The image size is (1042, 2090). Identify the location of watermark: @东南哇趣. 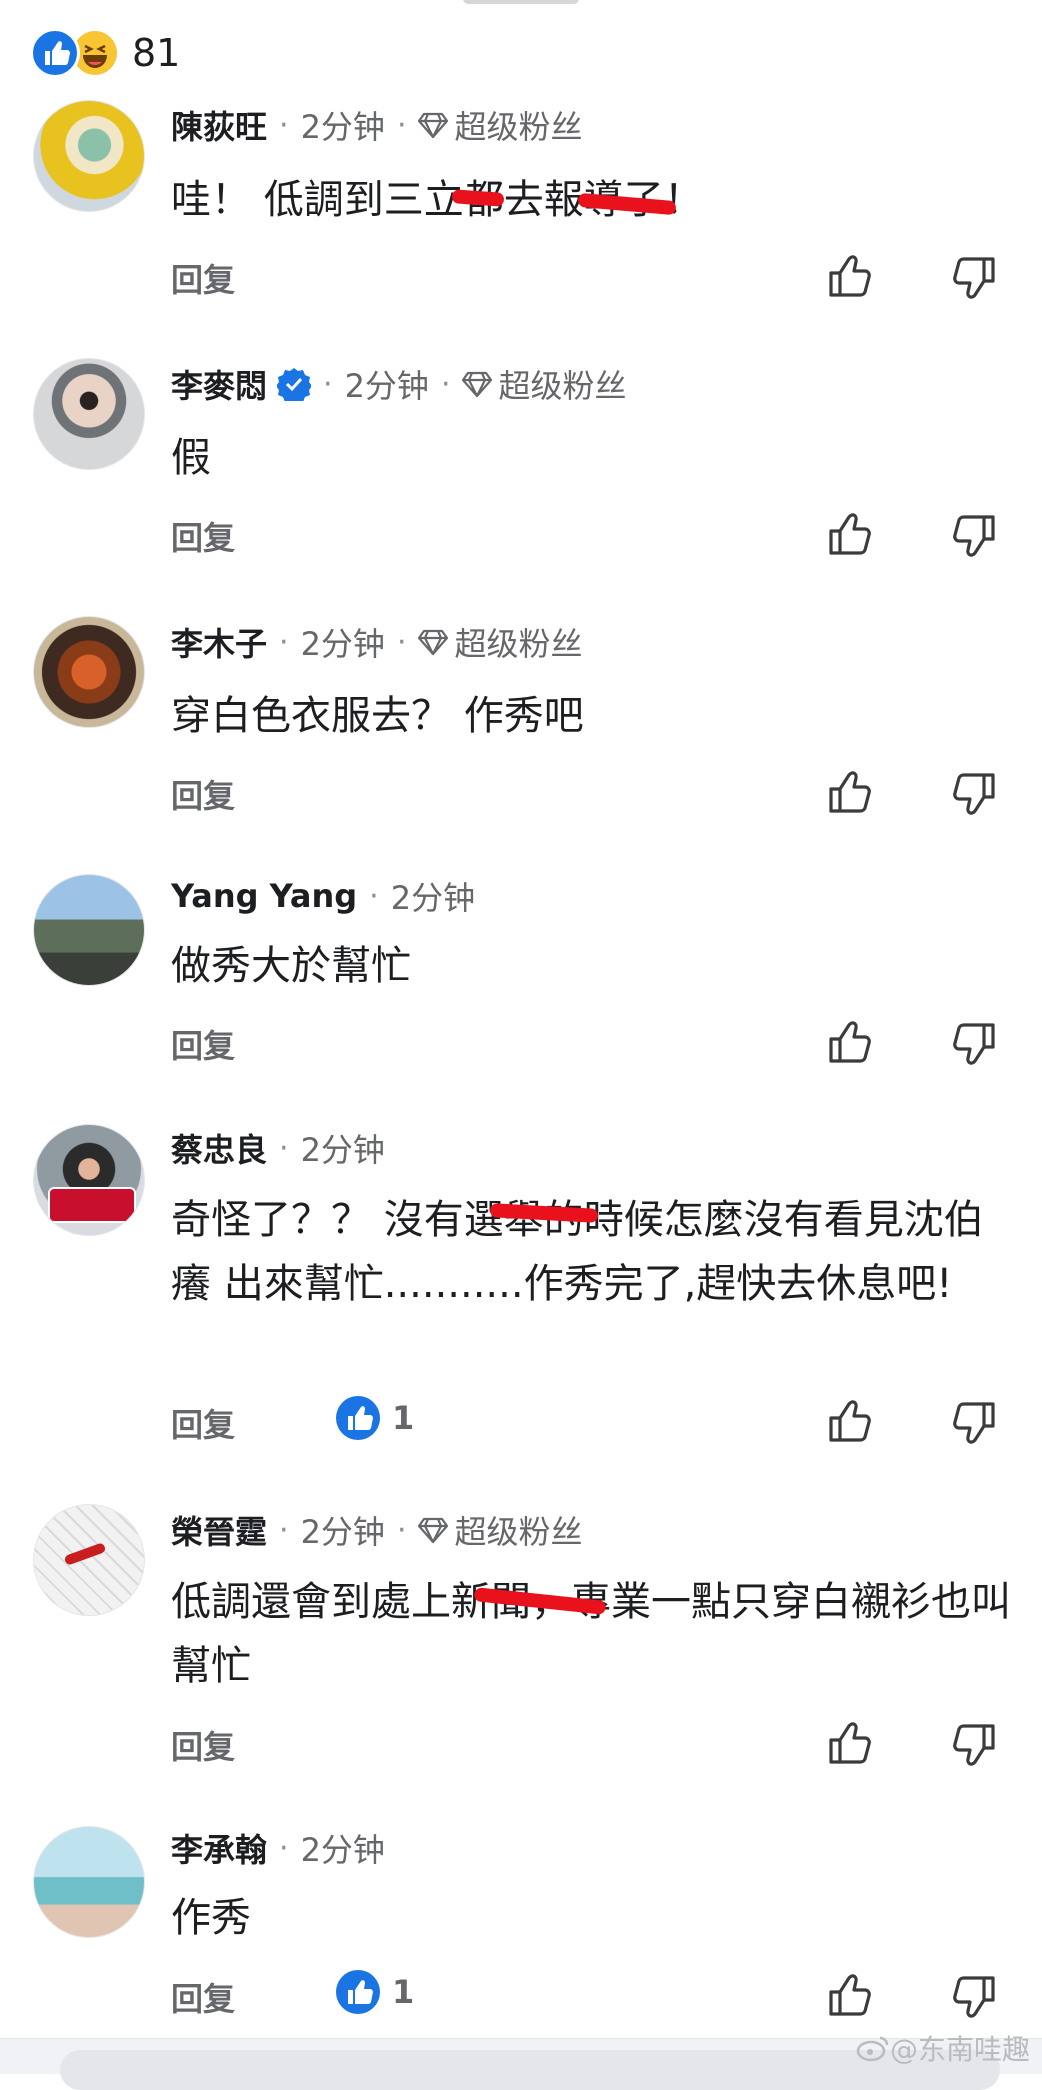
(943, 2048).